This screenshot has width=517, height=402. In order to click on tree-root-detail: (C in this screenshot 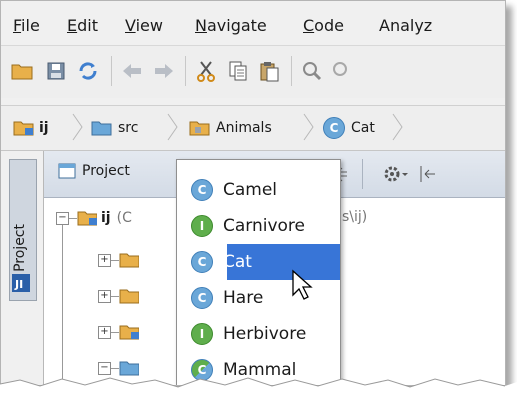, I will do `click(124, 218)`.